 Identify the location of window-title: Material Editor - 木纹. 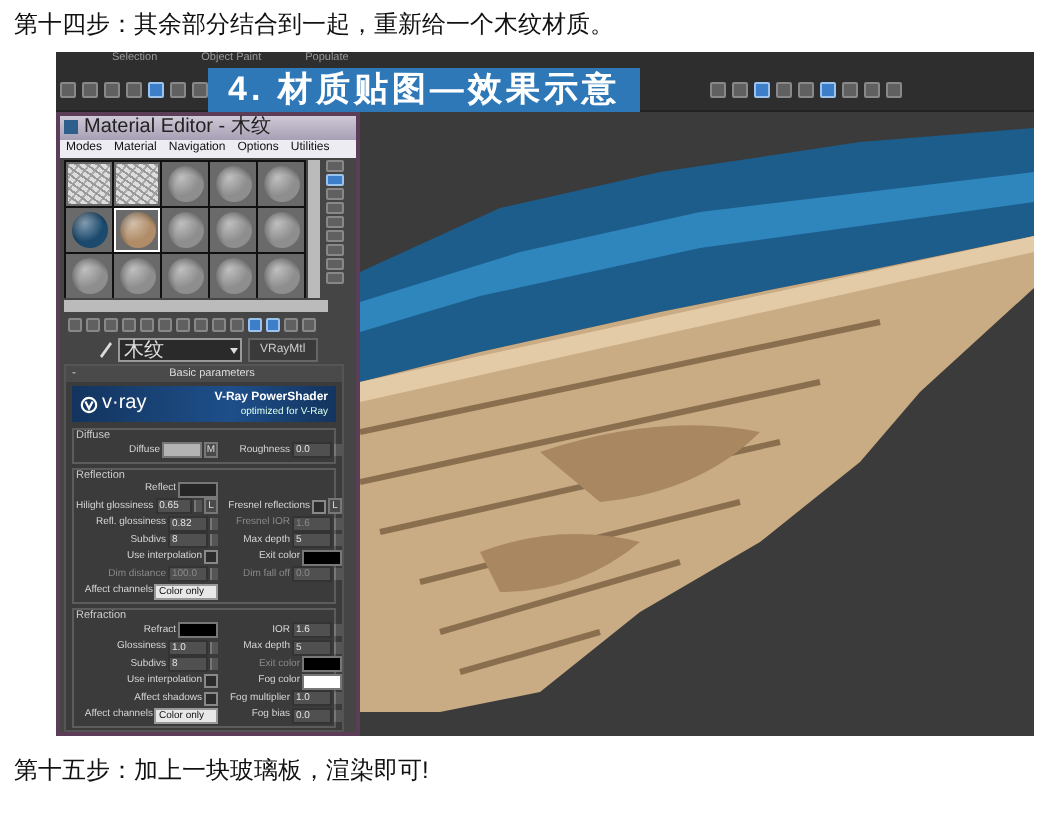
(208, 128).